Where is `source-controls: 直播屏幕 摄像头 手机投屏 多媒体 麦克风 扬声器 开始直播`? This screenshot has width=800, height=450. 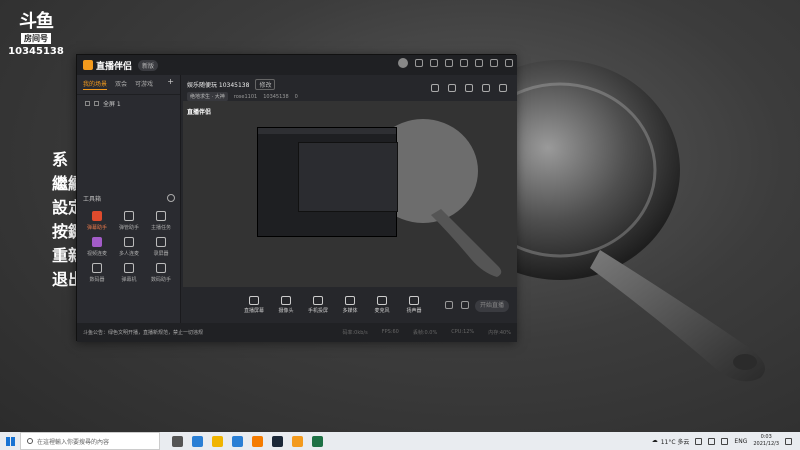
source-controls: 直播屏幕 摄像头 手机投屏 多媒体 麦克风 扬声器 开始直播 is located at coordinates (350, 305).